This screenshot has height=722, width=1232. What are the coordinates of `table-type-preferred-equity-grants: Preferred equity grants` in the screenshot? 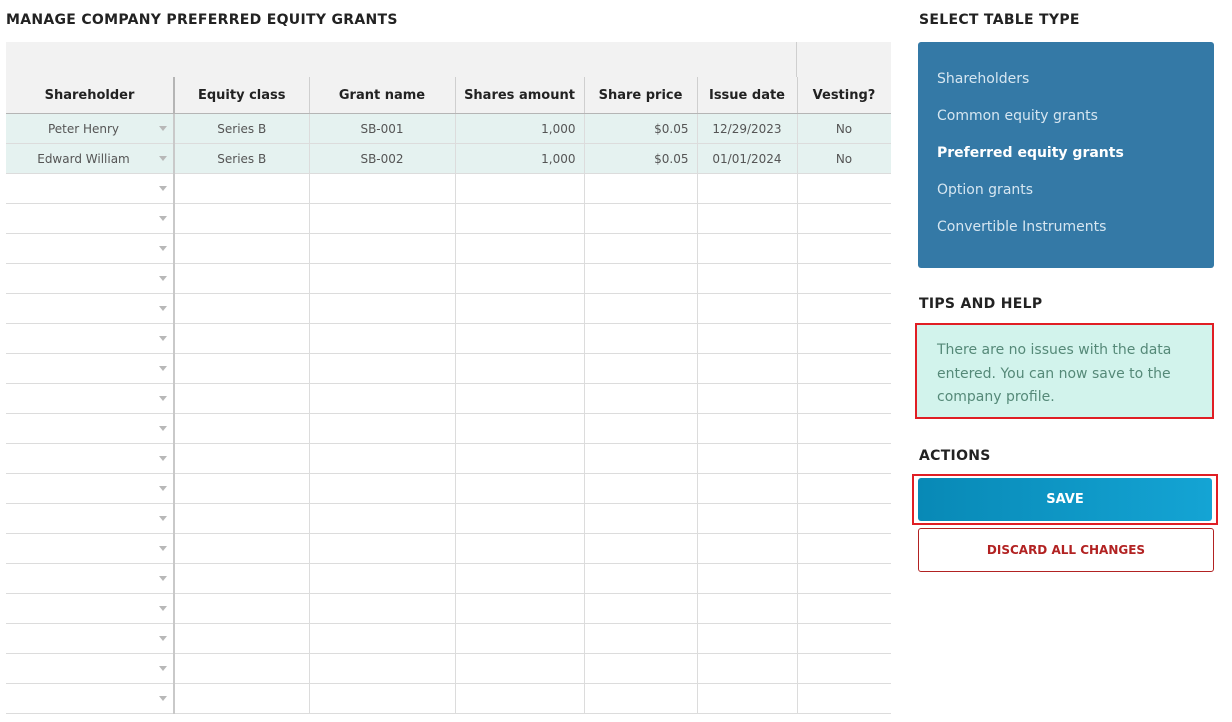 It's located at (1030, 153).